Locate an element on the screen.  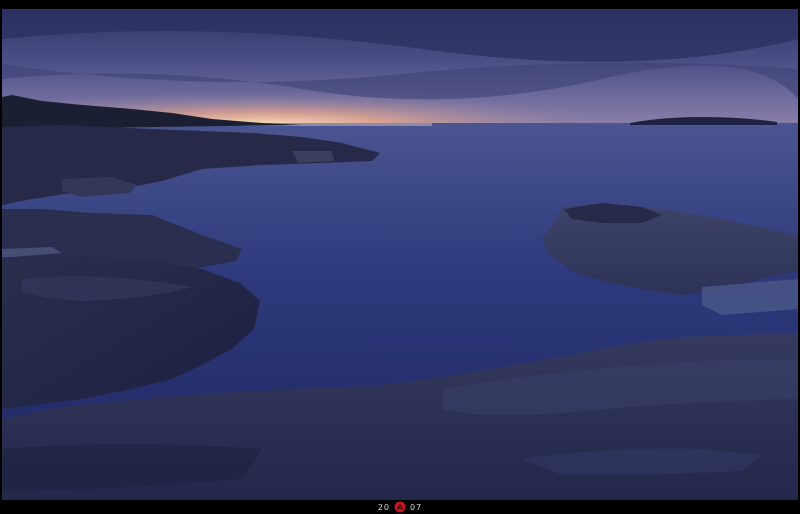
red-emblem-icon is located at coordinates (400, 507).